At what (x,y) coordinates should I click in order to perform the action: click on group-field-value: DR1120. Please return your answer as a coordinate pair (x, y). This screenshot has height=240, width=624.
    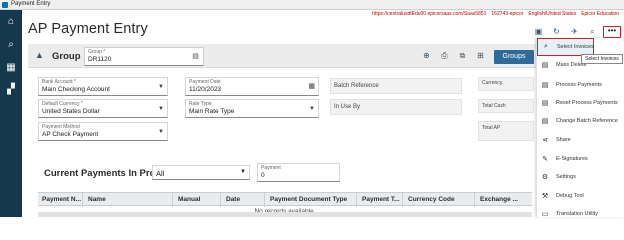
    Looking at the image, I should click on (100, 59).